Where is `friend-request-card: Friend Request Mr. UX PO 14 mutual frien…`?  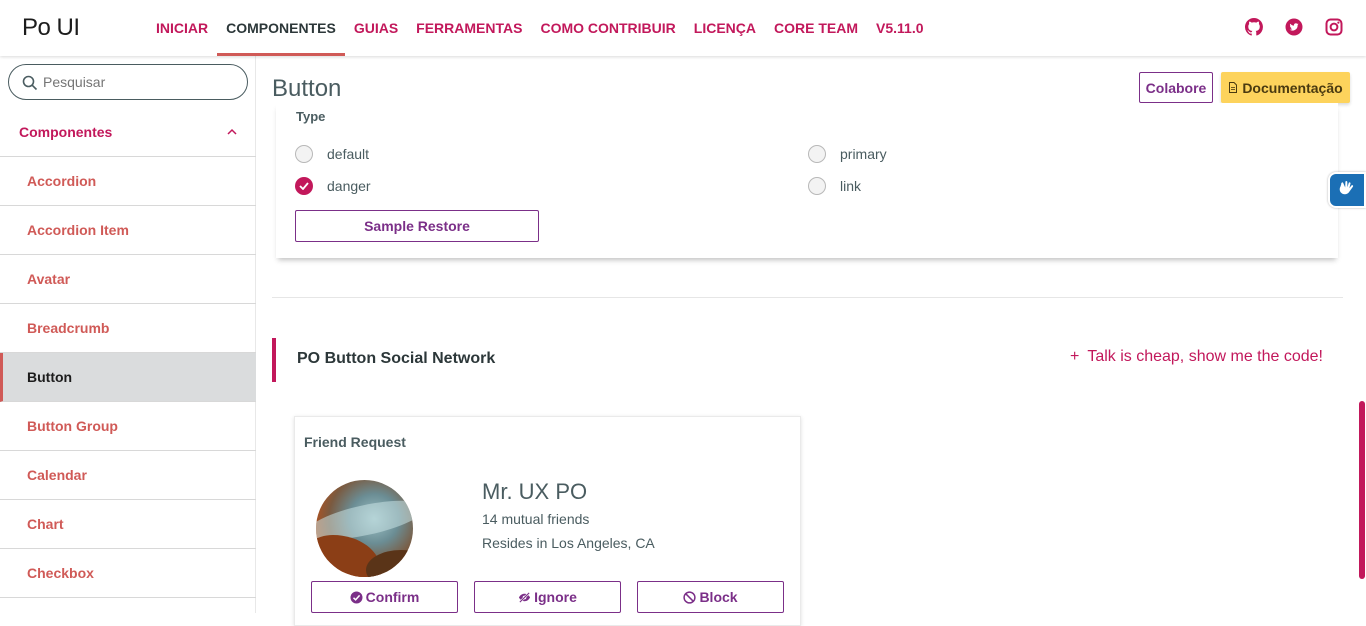
friend-request-card: Friend Request Mr. UX PO 14 mutual frien… is located at coordinates (547, 521).